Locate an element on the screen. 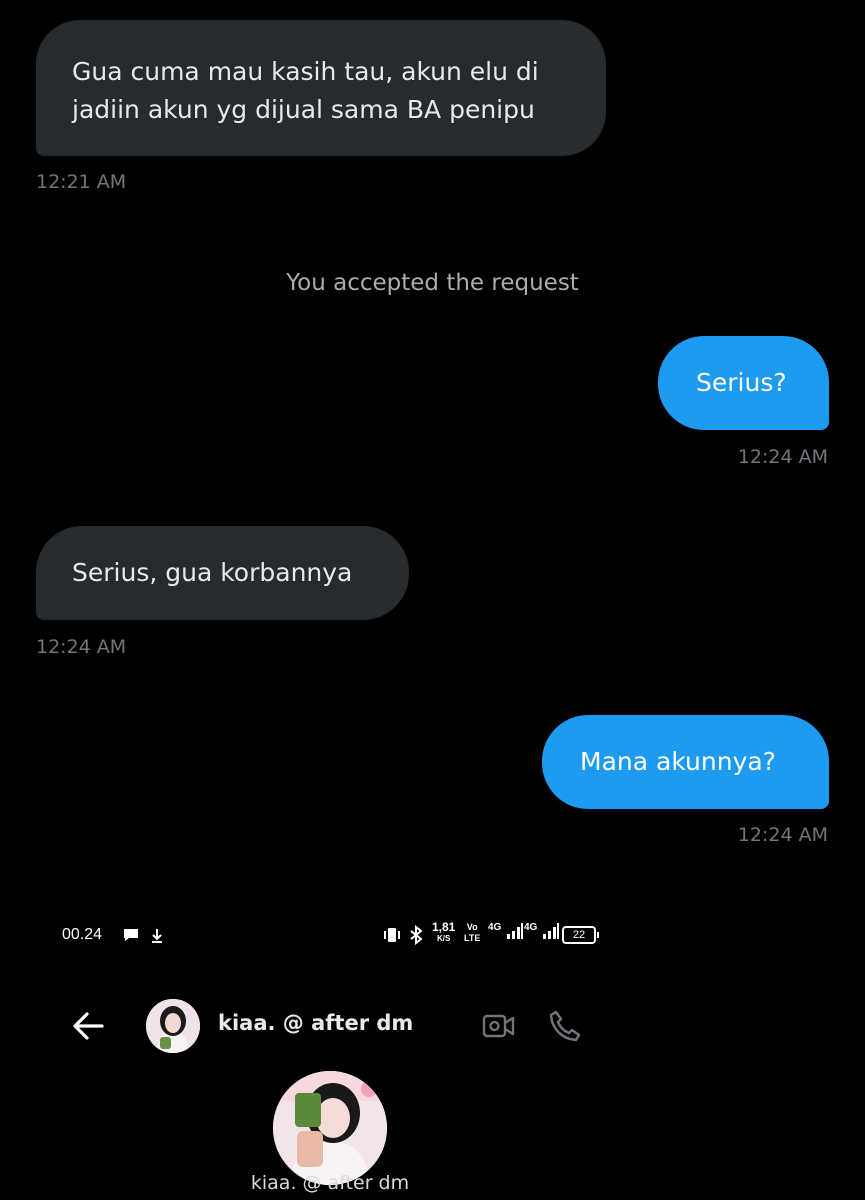 The height and width of the screenshot is (1200, 865). message-timestamp: 12:21 AM is located at coordinates (81, 182).